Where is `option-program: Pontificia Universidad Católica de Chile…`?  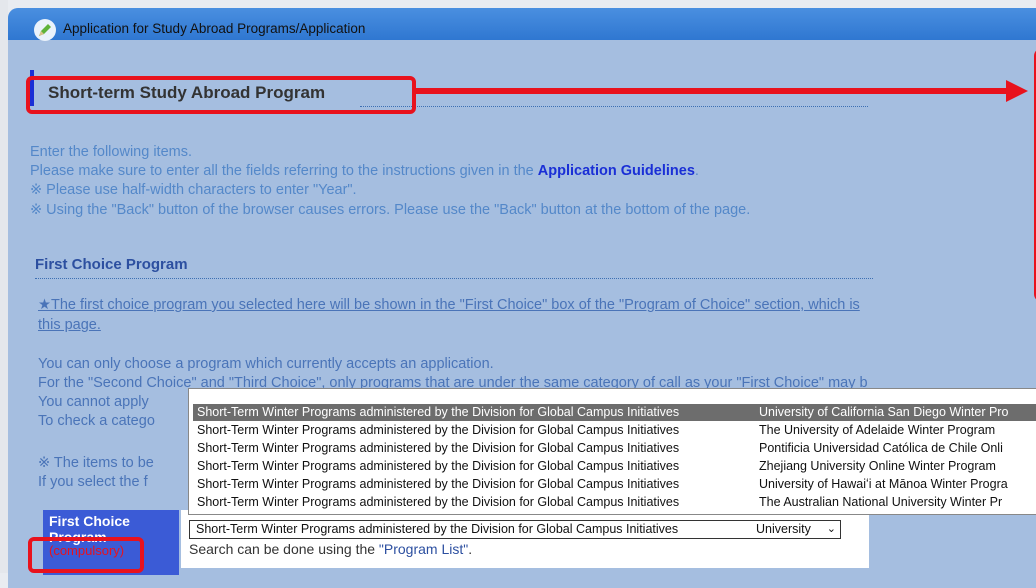 option-program: Pontificia Universidad Católica de Chile… is located at coordinates (881, 448).